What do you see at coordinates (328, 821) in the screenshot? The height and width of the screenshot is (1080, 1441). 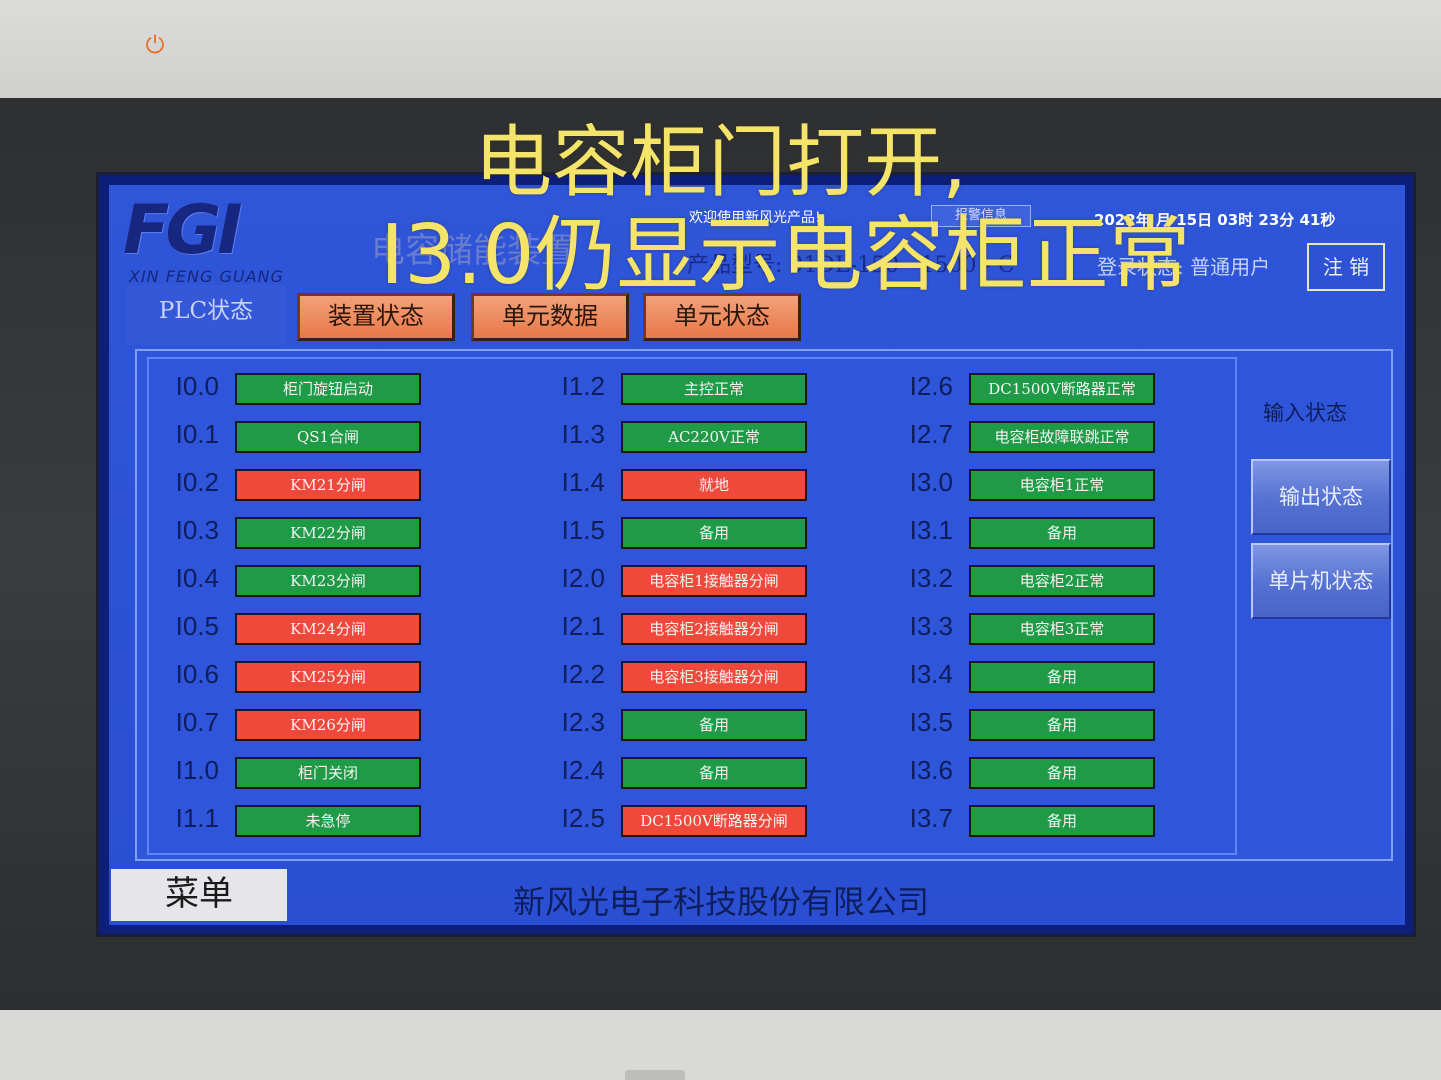 I see `io-status-indicator: 未急停` at bounding box center [328, 821].